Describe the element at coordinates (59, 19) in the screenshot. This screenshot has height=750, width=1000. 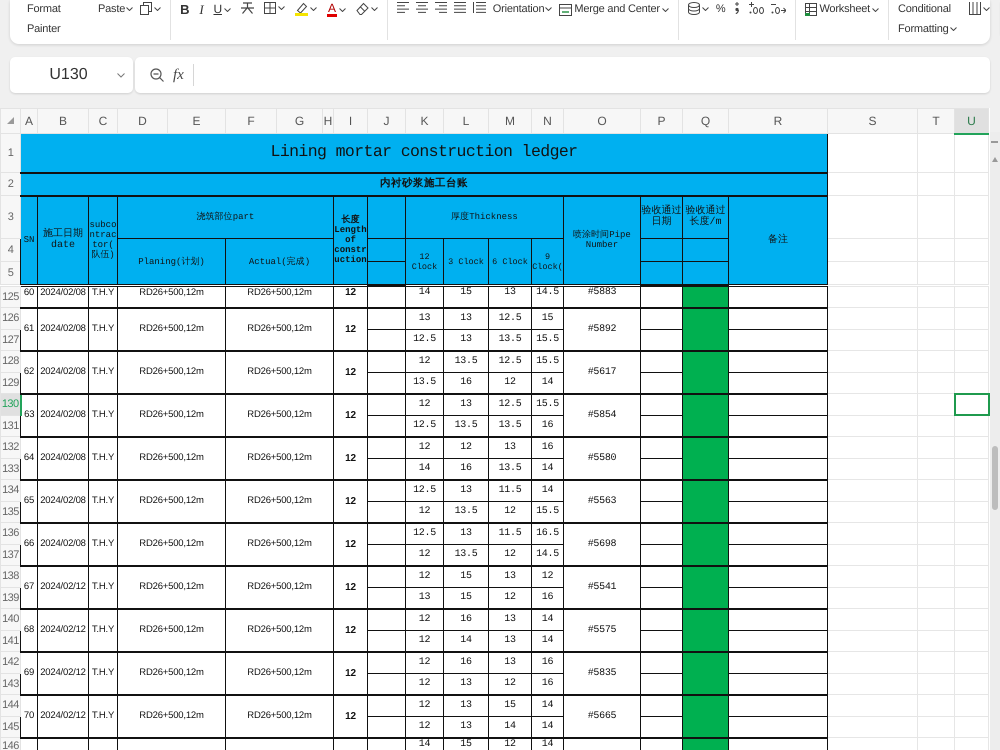
I see `toolbar-button: Format Painter` at that location.